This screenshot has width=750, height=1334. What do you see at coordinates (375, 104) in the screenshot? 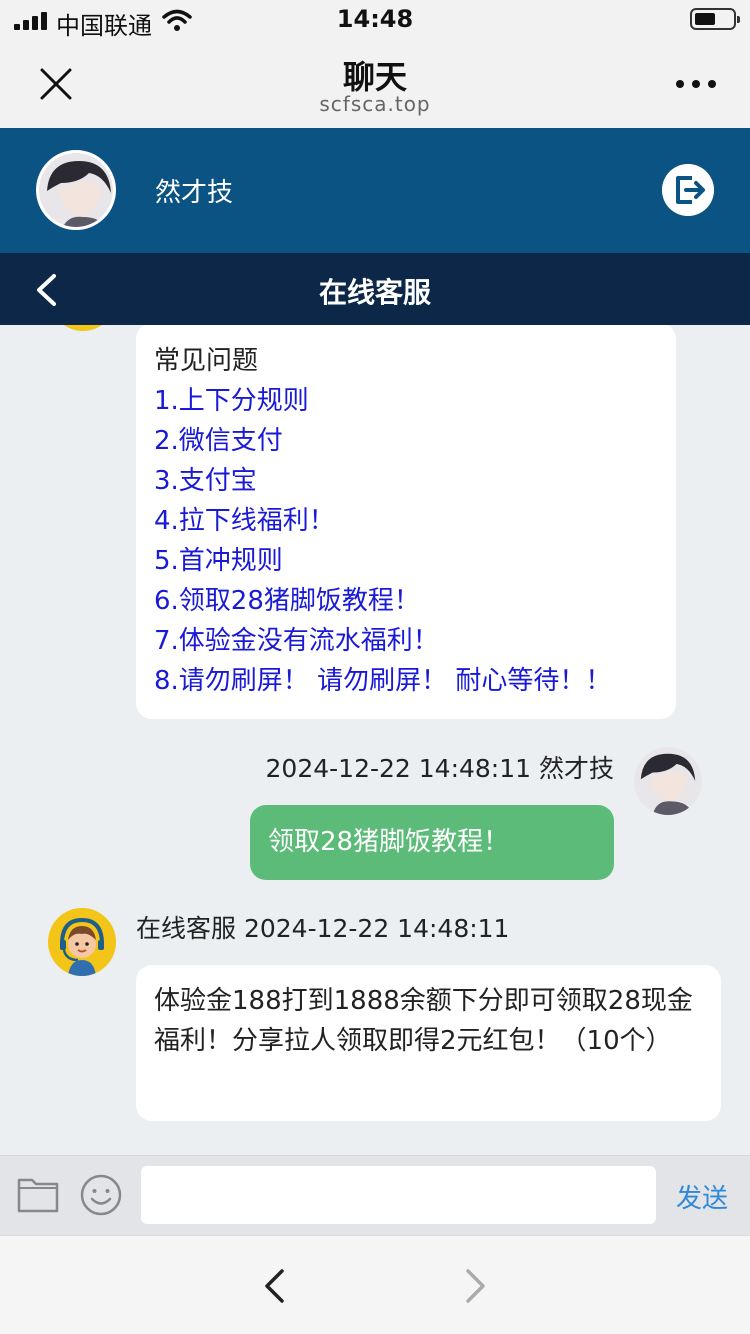
I see `browser-url: scfsca.top` at bounding box center [375, 104].